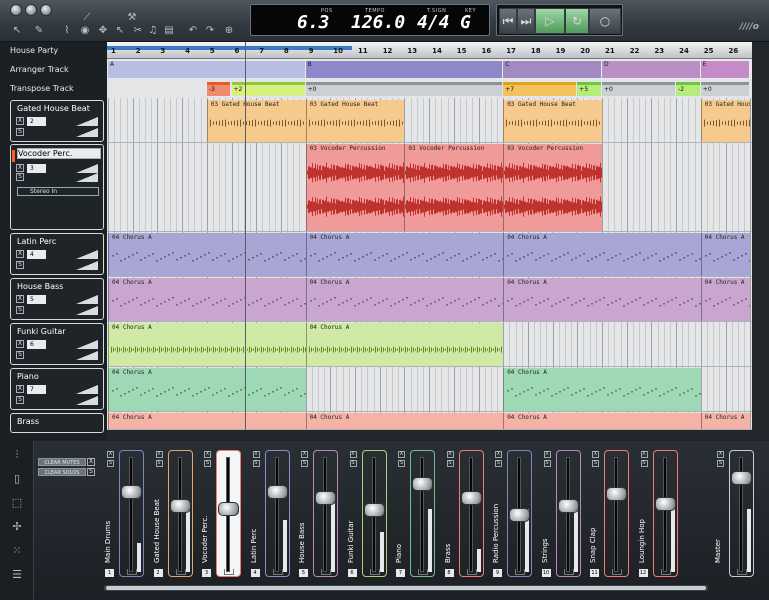  What do you see at coordinates (16, 10) in the screenshot?
I see `close-window-icon` at bounding box center [16, 10].